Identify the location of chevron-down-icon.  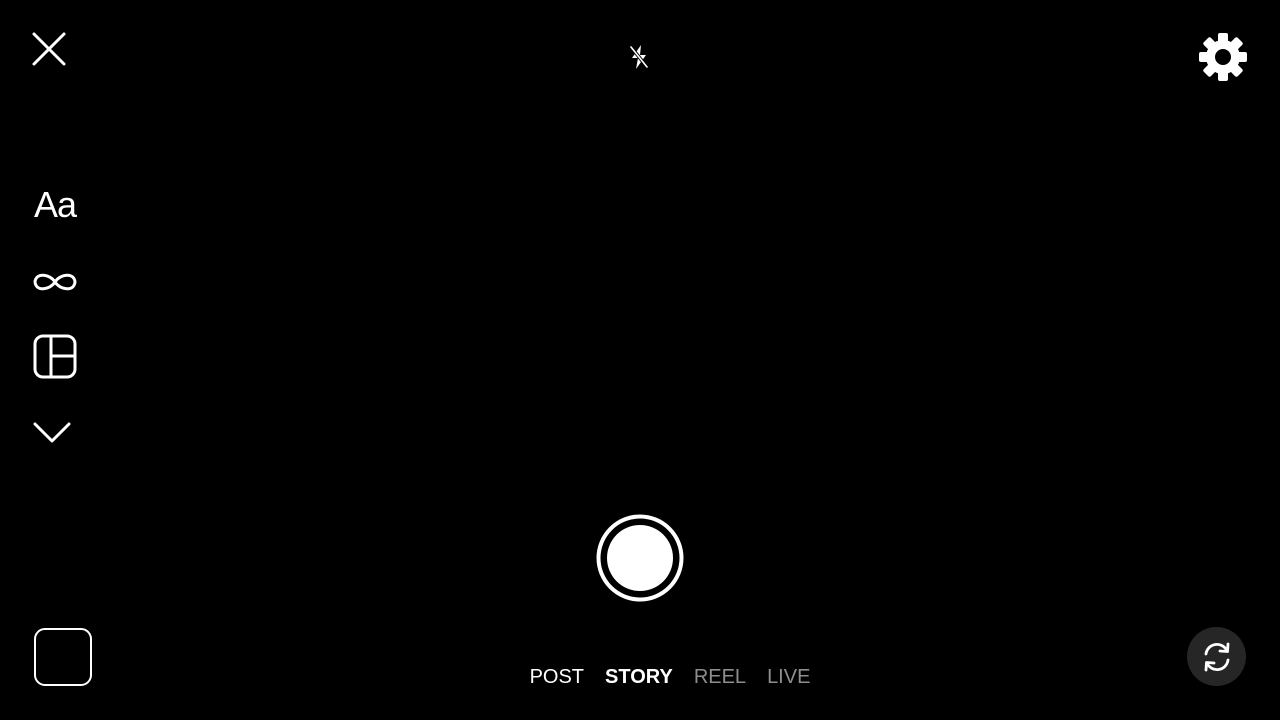
(52, 432).